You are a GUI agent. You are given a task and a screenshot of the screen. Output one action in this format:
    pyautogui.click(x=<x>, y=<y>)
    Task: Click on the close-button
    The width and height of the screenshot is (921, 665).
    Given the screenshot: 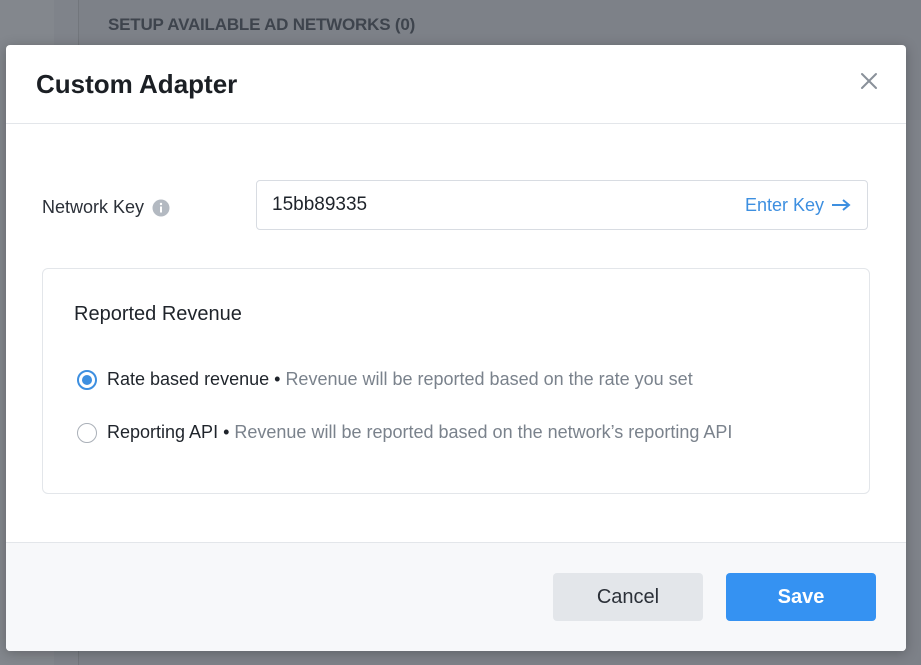 What is the action you would take?
    pyautogui.click(x=869, y=81)
    